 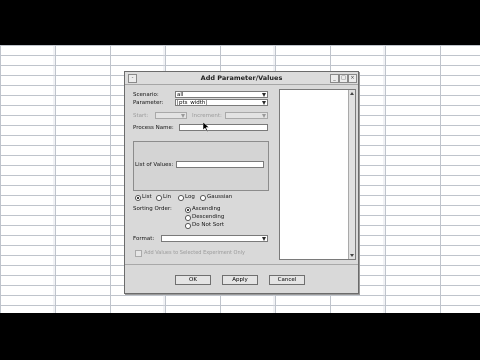 I want to click on scroll-up-icon, so click(x=352, y=93).